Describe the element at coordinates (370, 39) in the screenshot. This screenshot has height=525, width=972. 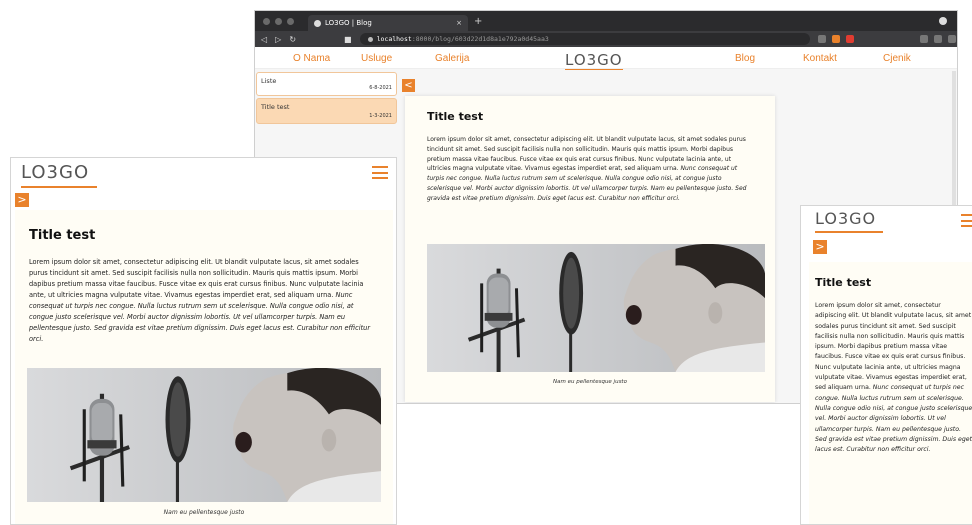
I see `site-info-icon` at that location.